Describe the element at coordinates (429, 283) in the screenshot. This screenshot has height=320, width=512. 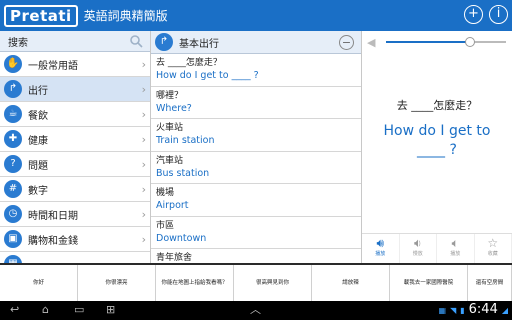
I see `quick-phrase: 載我去一家國際醫院` at that location.